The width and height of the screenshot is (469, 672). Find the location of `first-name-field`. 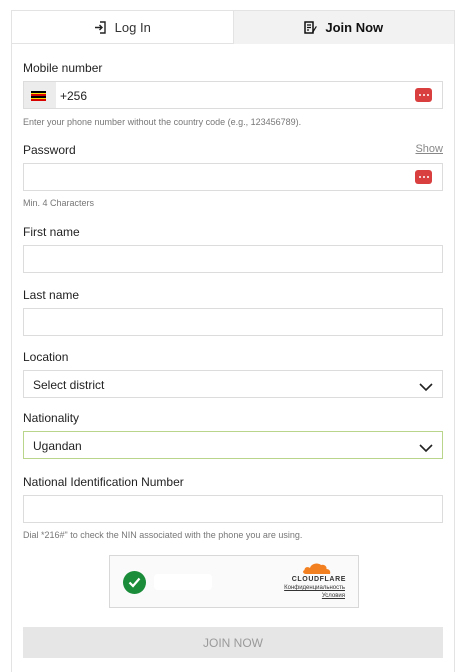

first-name-field is located at coordinates (233, 259).